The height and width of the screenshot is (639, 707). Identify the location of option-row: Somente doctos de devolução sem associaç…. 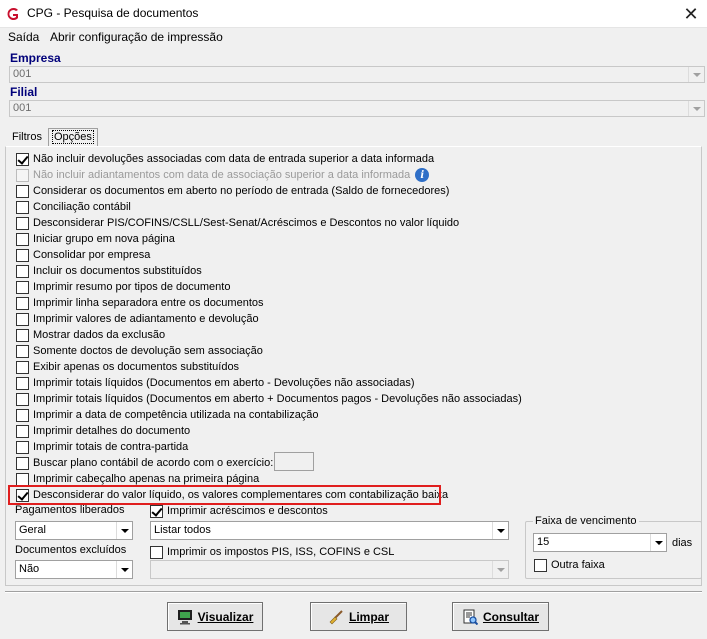
(139, 351).